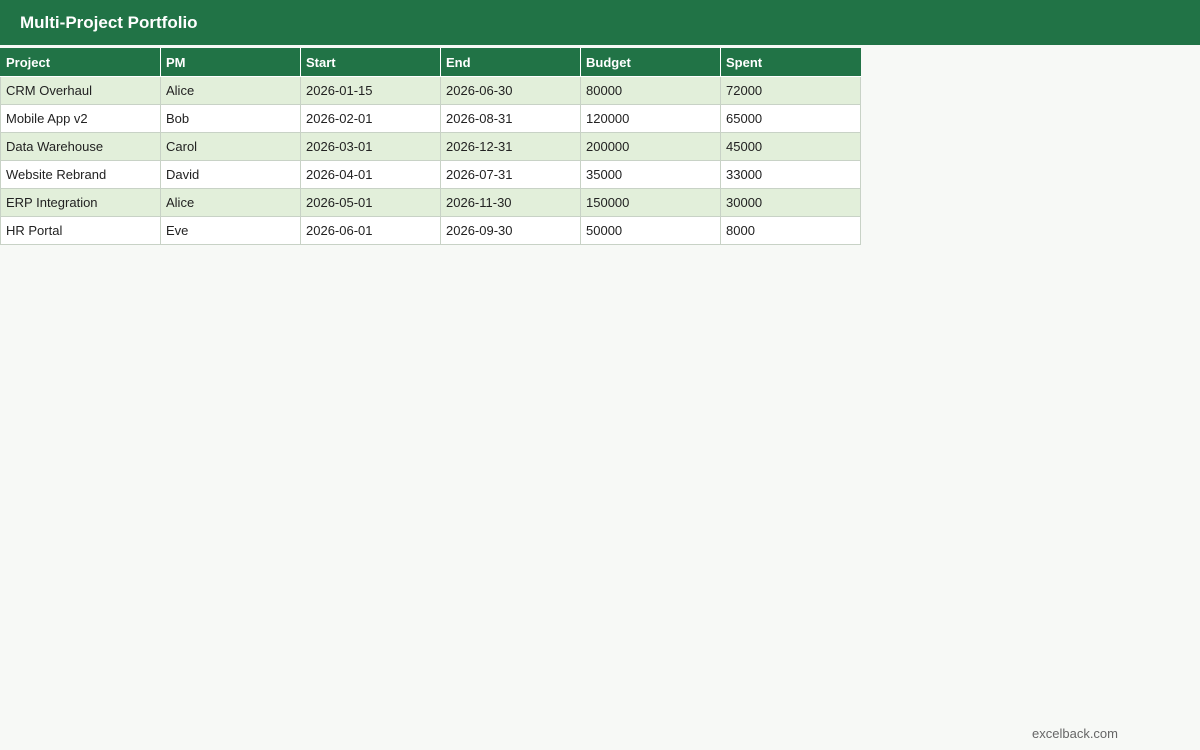 The height and width of the screenshot is (750, 1200). What do you see at coordinates (790, 146) in the screenshot?
I see `cell-spent: 45000` at bounding box center [790, 146].